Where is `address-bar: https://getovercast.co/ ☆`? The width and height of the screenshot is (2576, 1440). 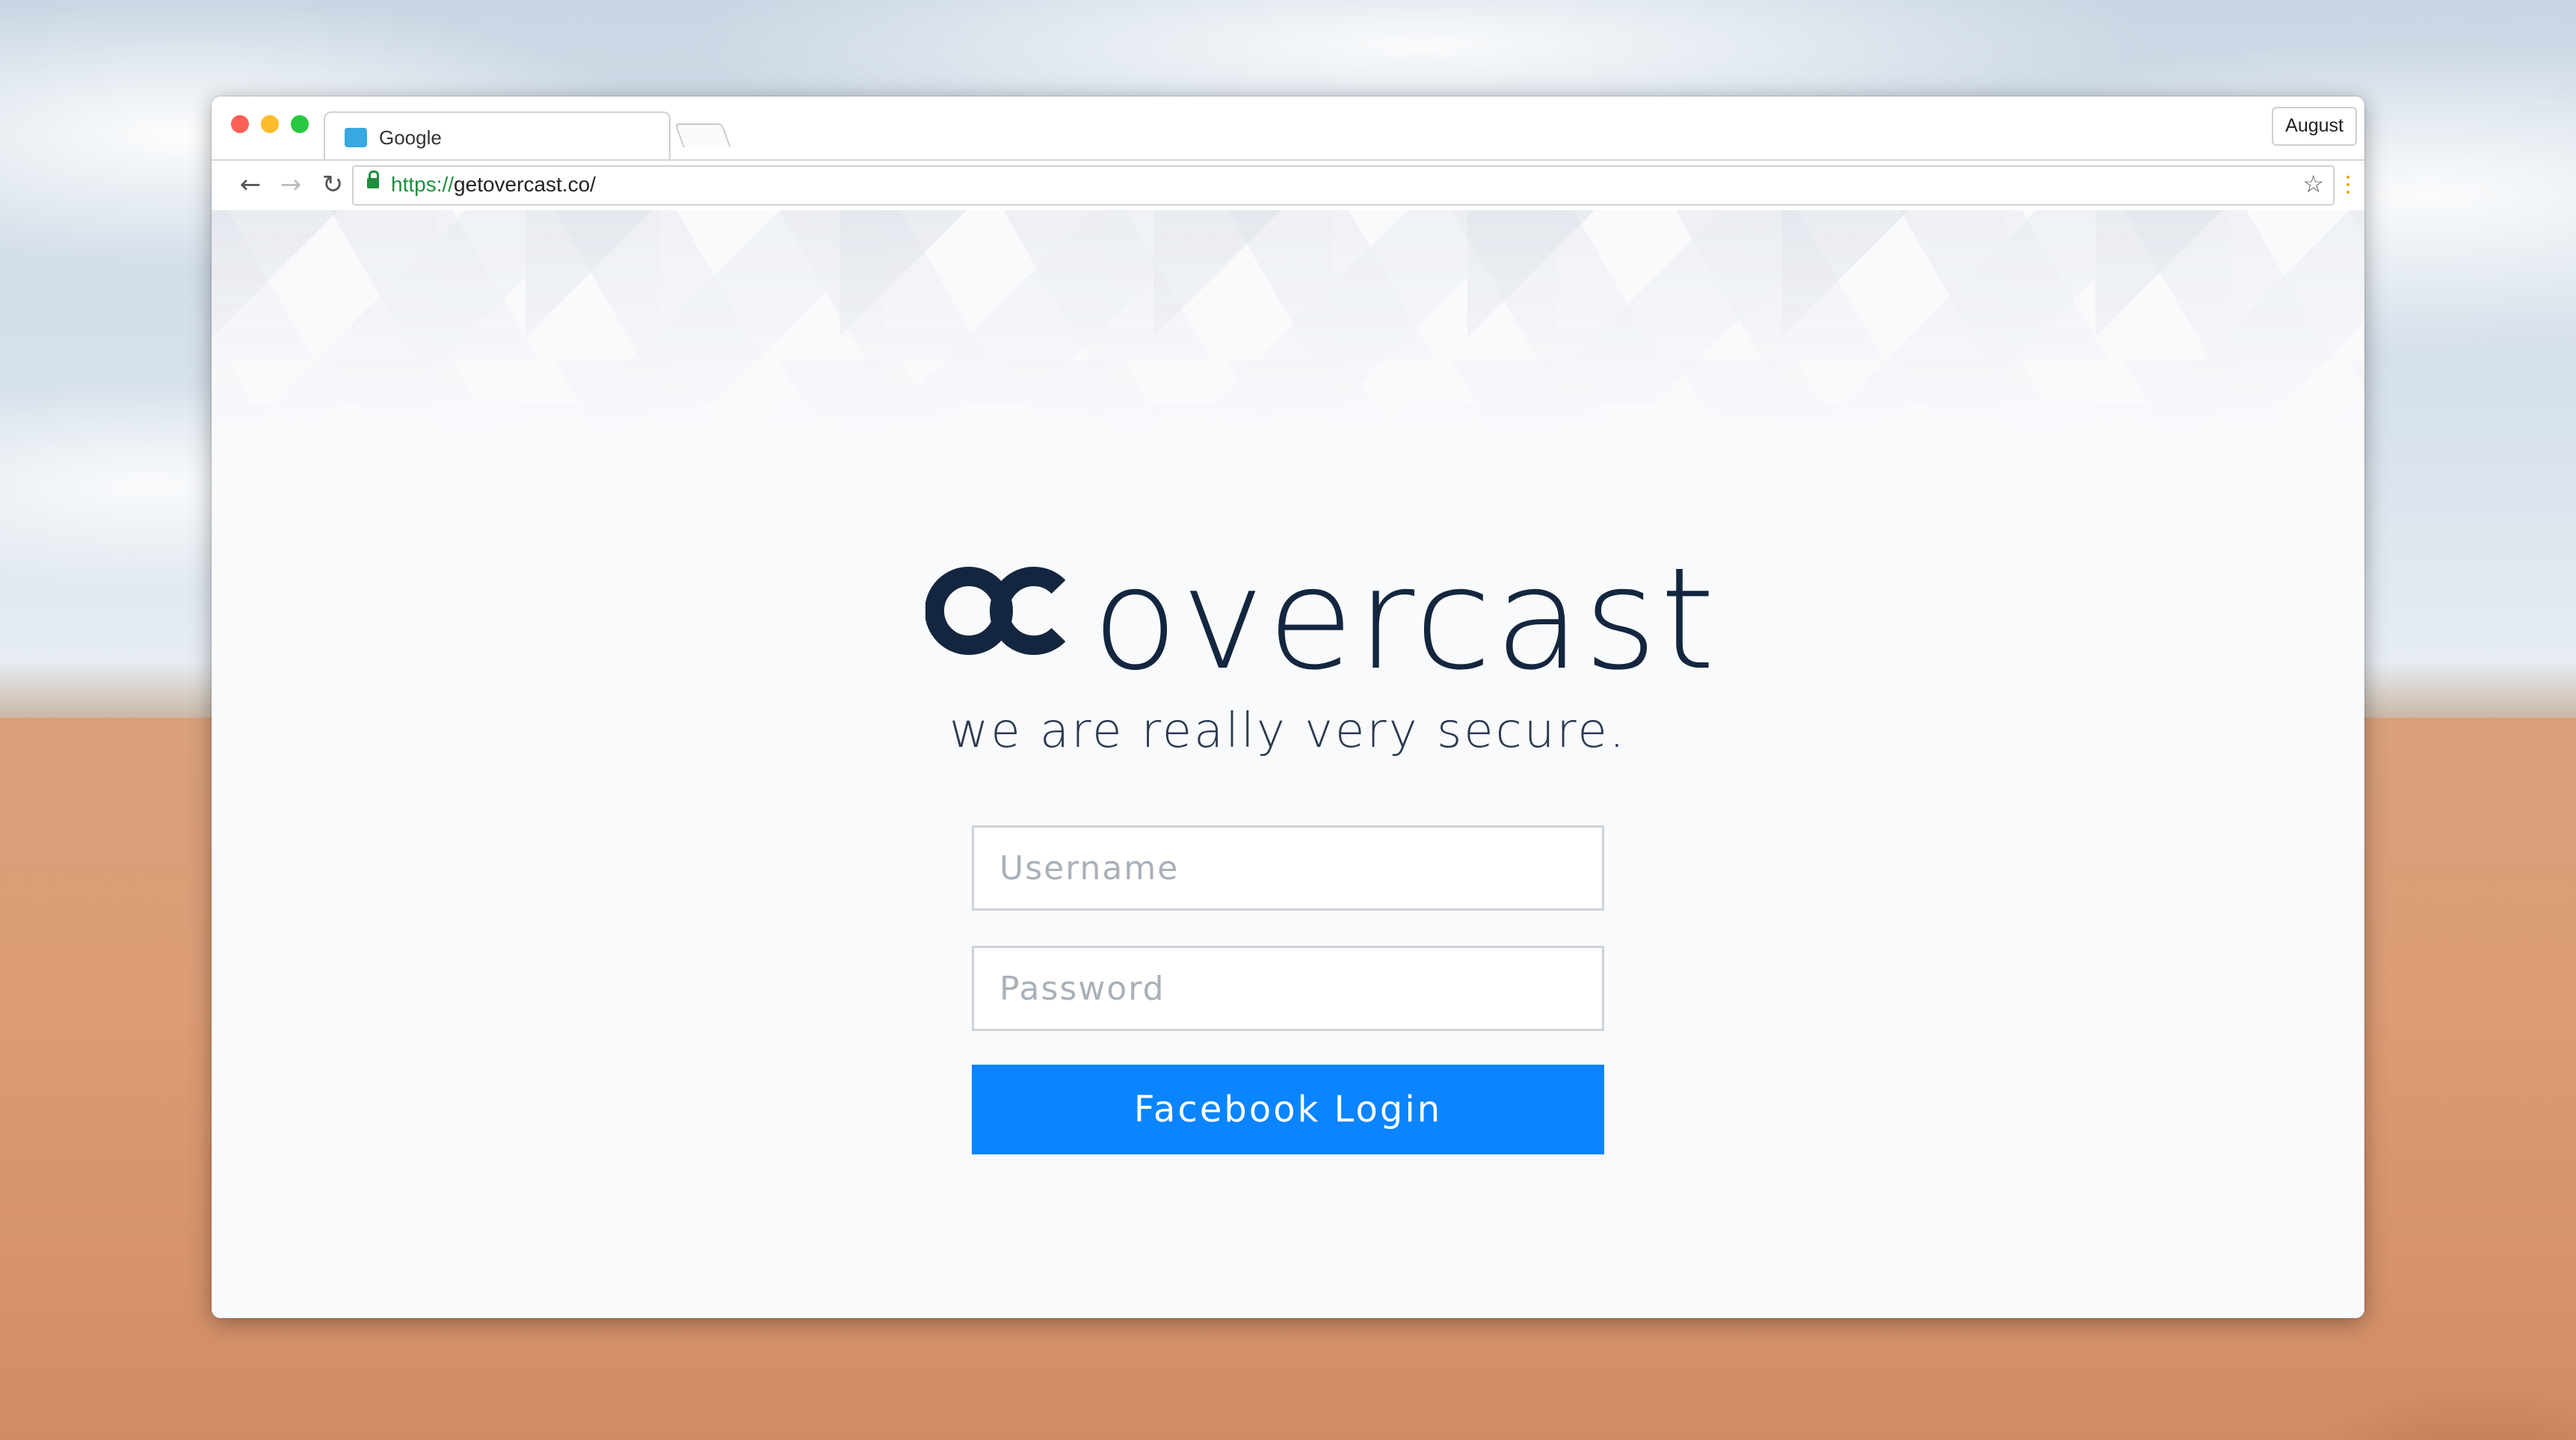
address-bar: https://getovercast.co/ ☆ is located at coordinates (1343, 185).